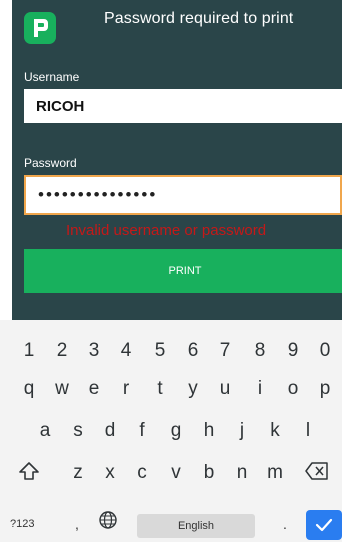 This screenshot has height=542, width=342. Describe the element at coordinates (325, 389) in the screenshot. I see `key-p: p` at that location.